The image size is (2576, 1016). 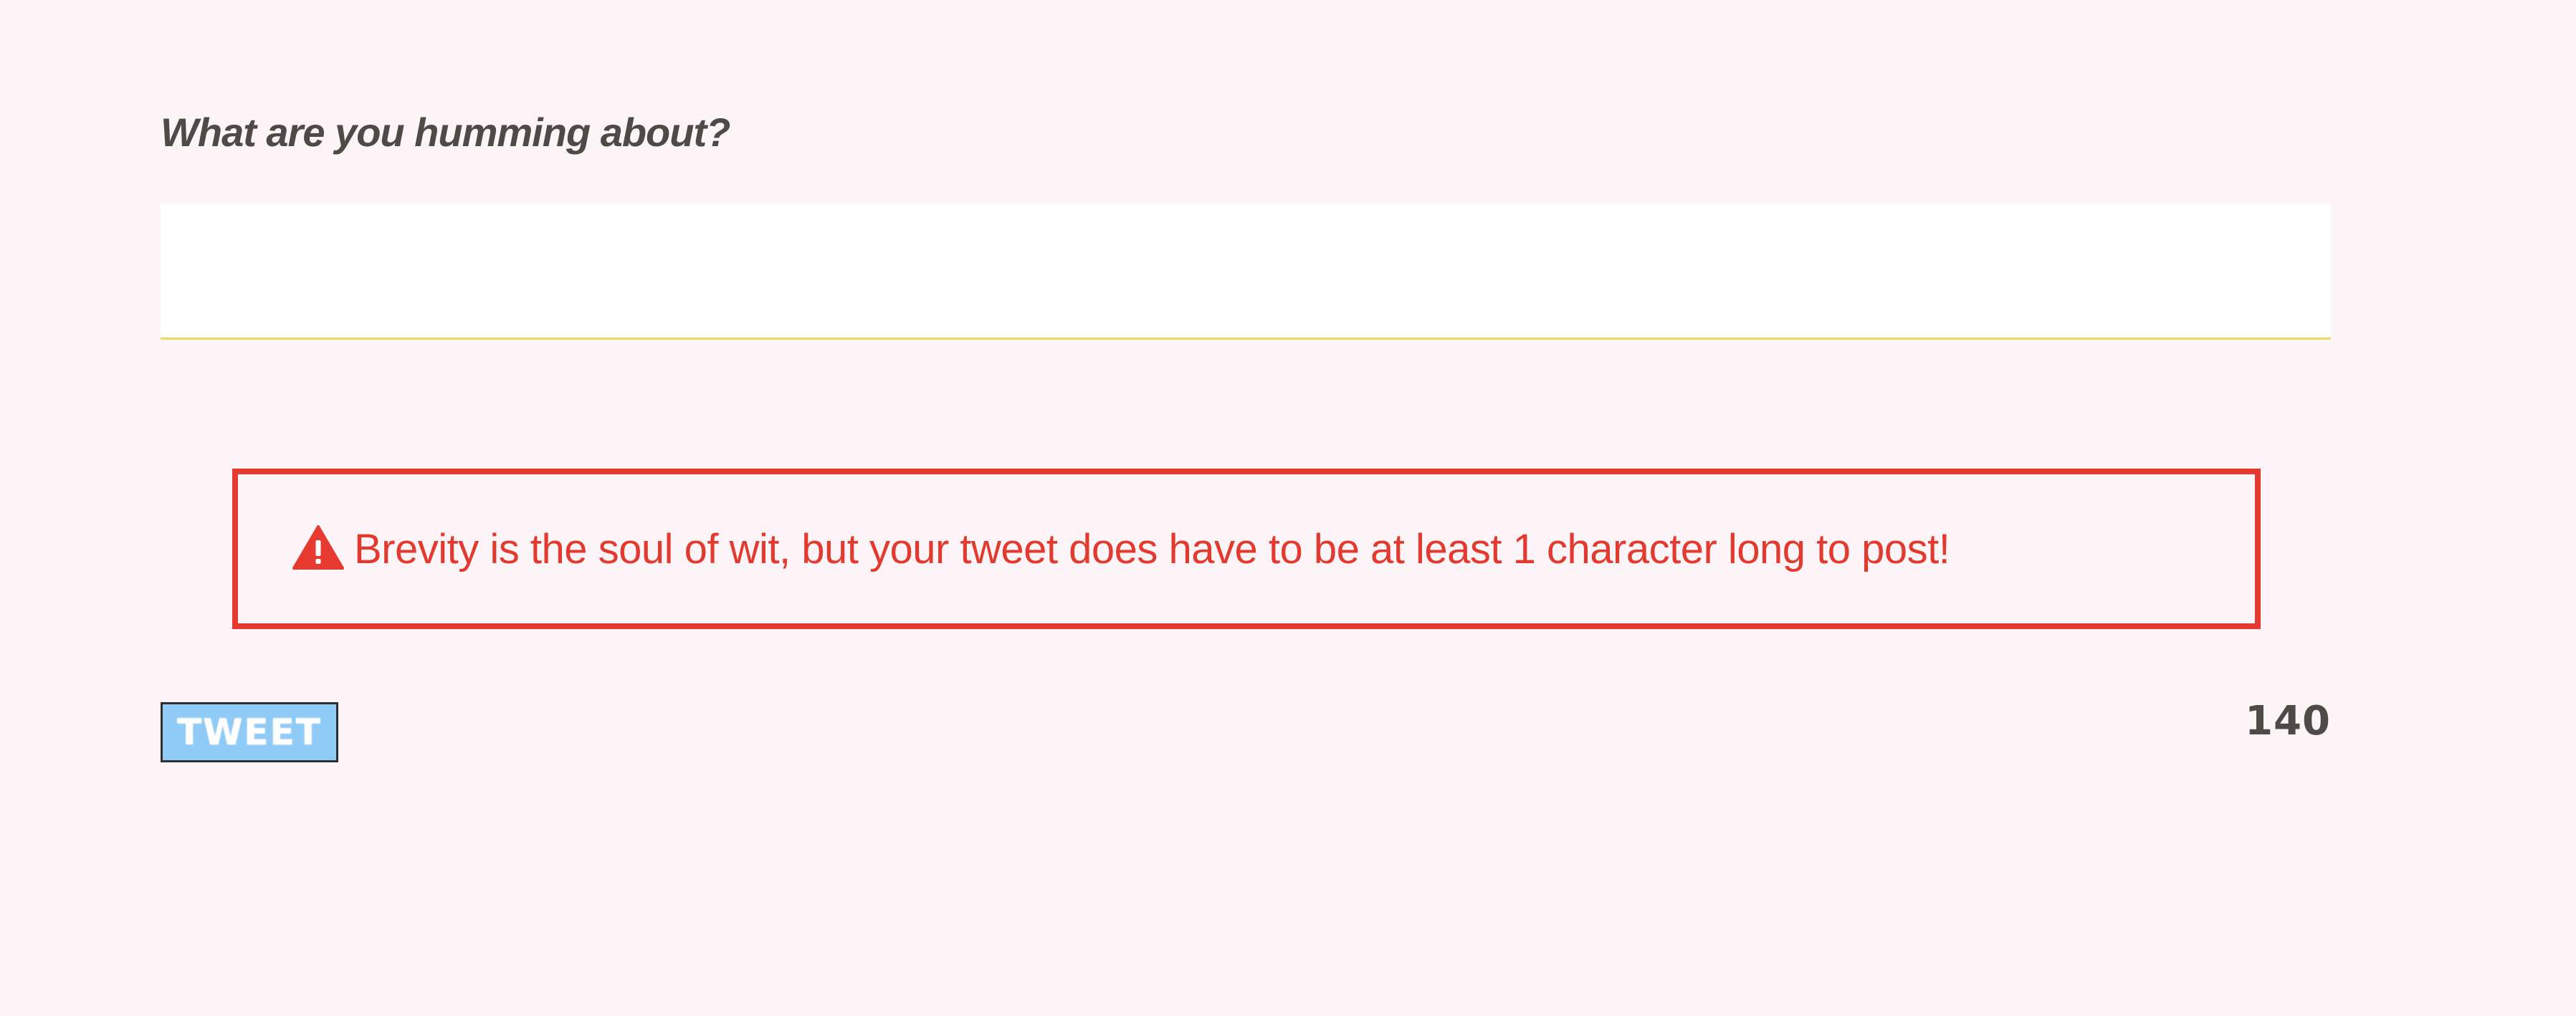 I want to click on compose-prompt-label: What are you humming about?, so click(x=445, y=132).